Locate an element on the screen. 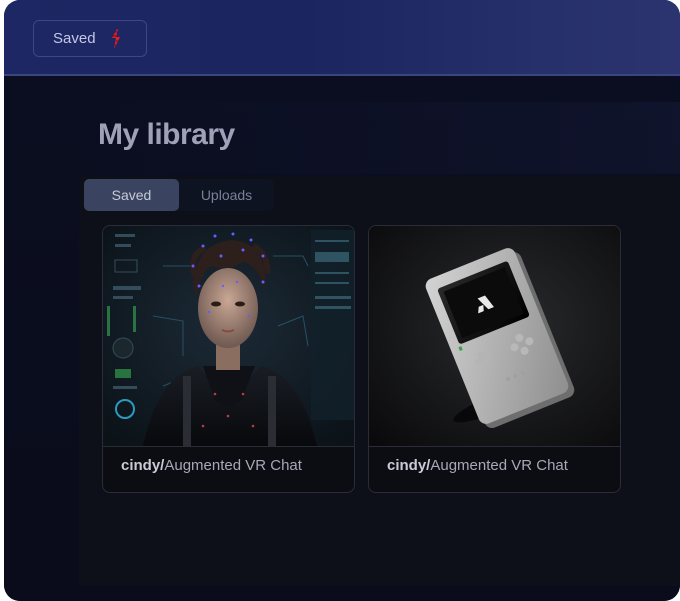 Image resolution: width=680 pixels, height=601 pixels. bolt-icon is located at coordinates (115, 38).